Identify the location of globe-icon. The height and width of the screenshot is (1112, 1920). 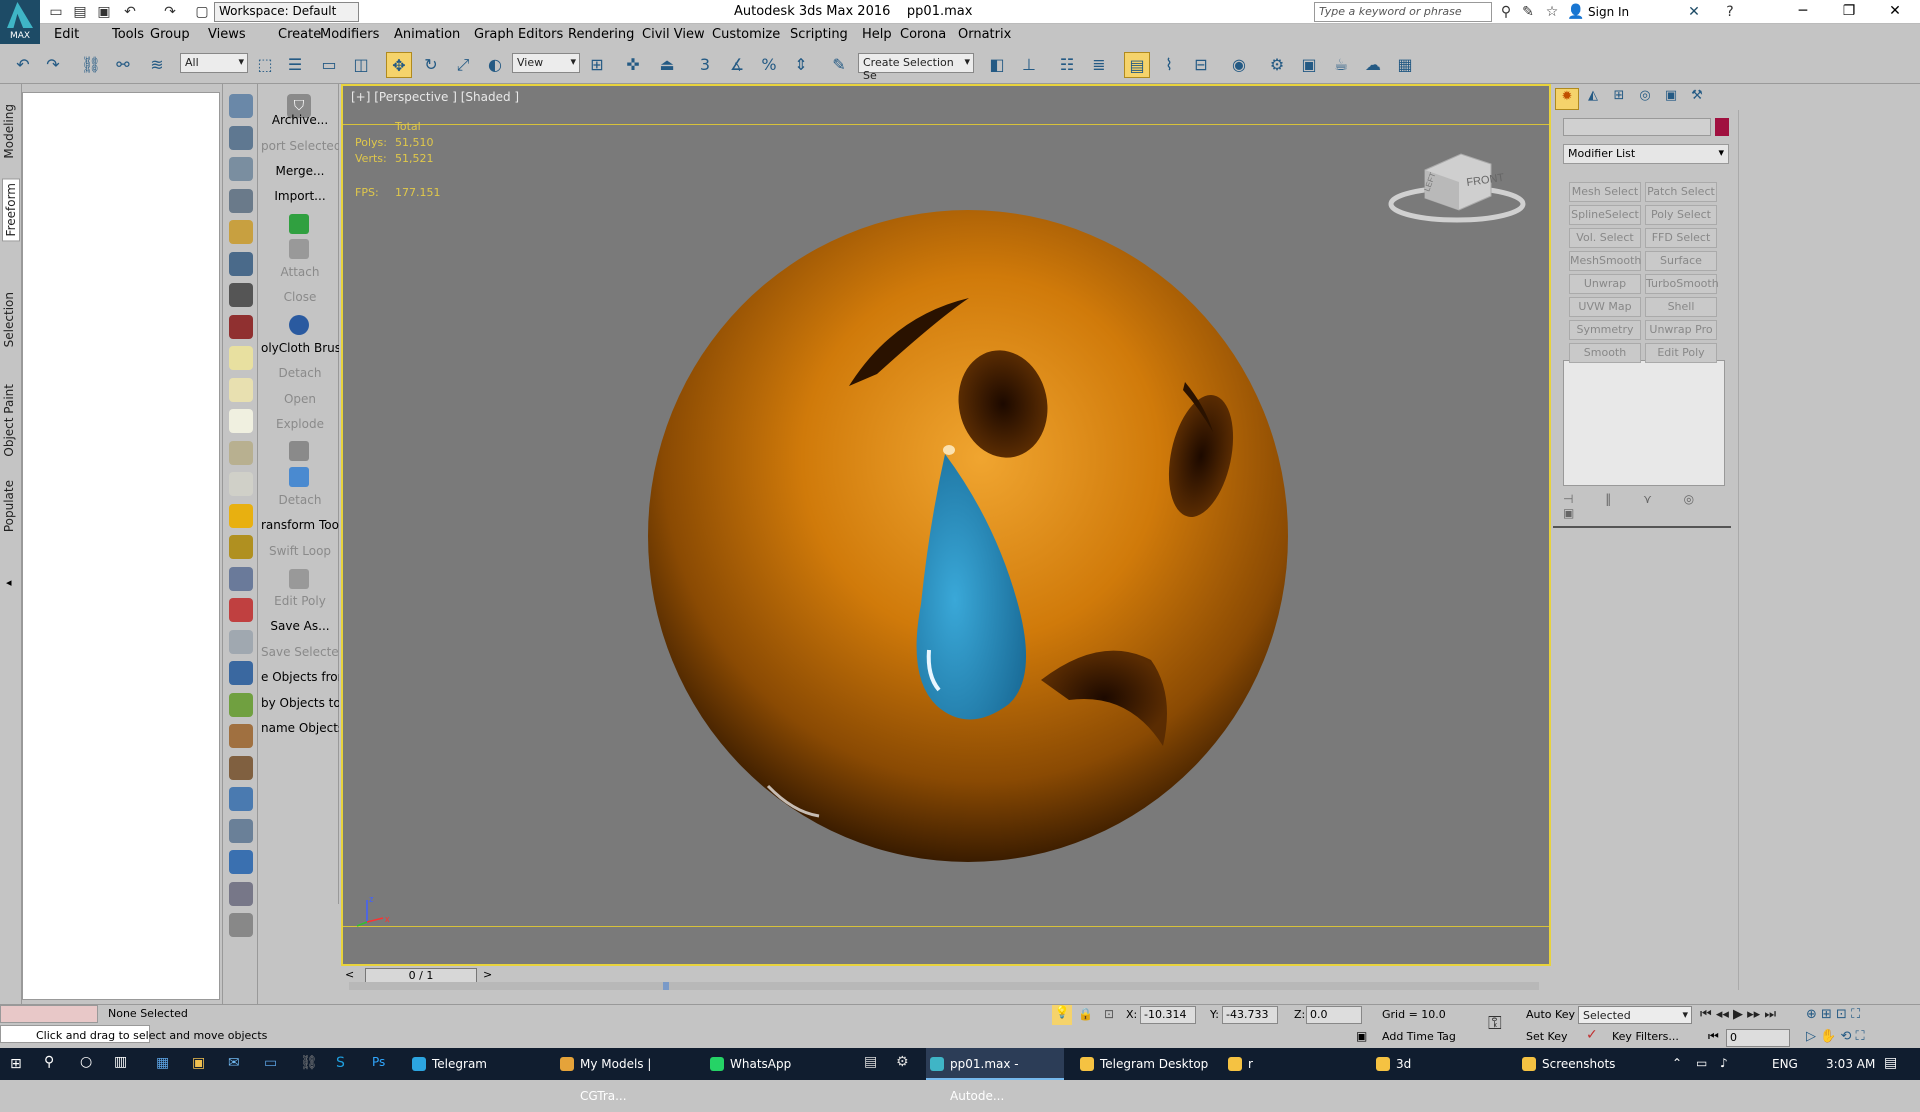
(241, 673).